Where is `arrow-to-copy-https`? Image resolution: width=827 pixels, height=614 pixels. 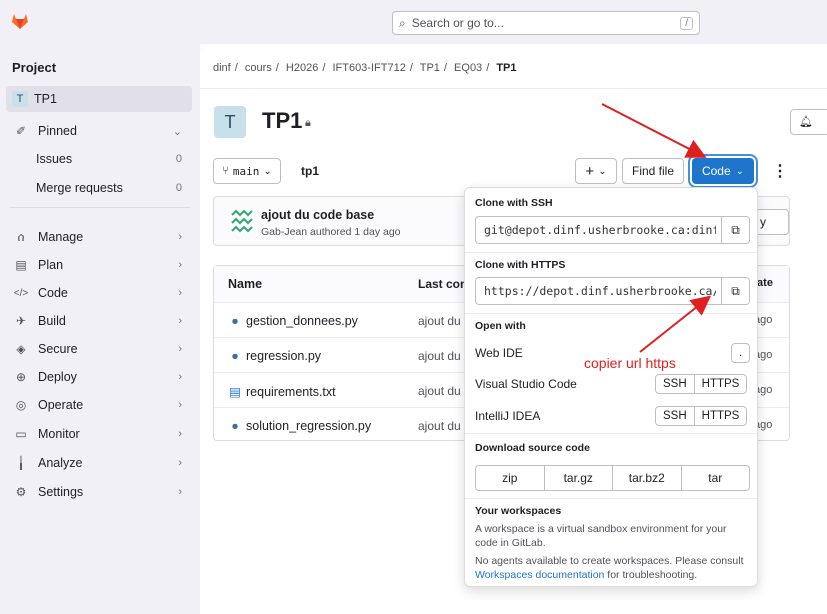 arrow-to-copy-https is located at coordinates (675, 324).